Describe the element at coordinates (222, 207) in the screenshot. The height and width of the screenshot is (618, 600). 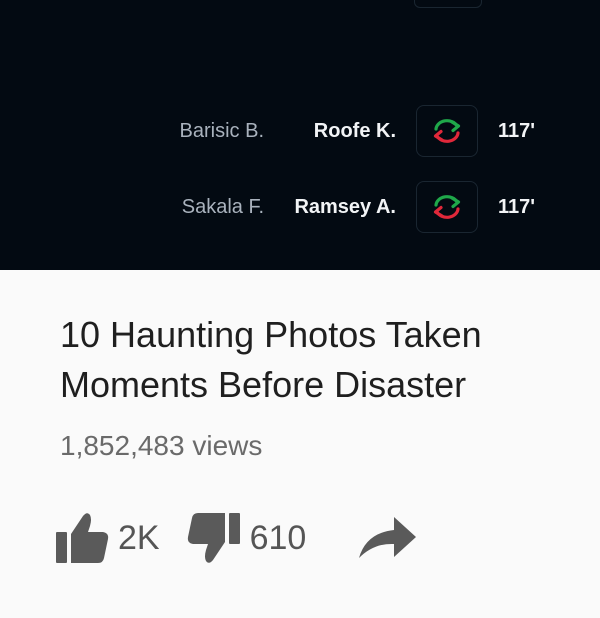
I see `player-out-name: Sakala F.` at that location.